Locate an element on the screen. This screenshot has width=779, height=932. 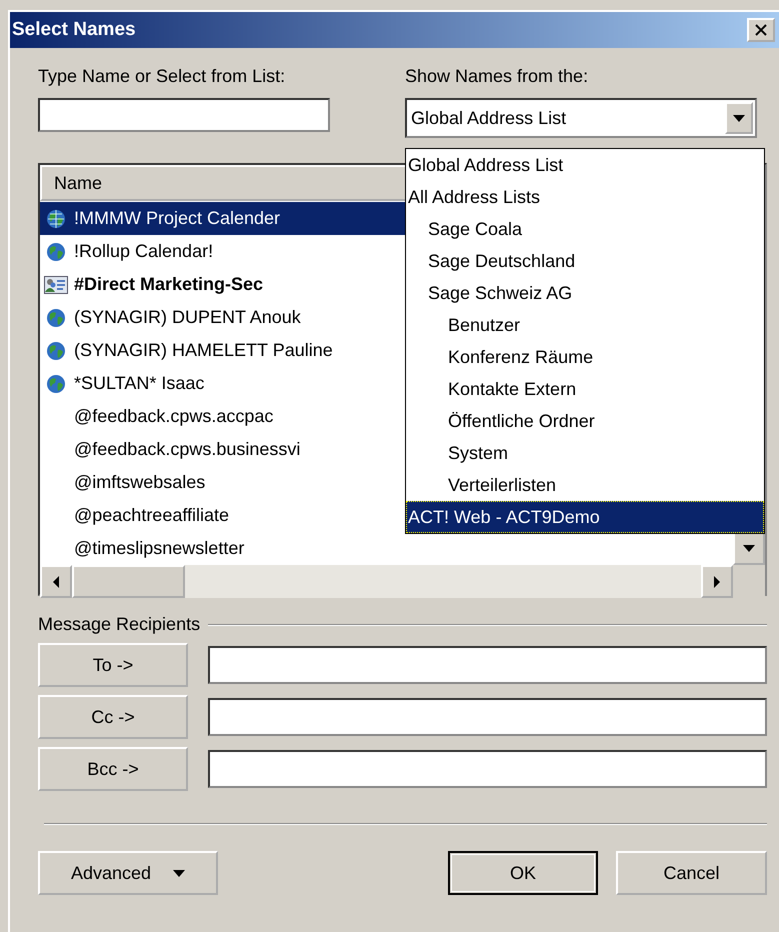
field-label: Show Names from the: is located at coordinates (497, 77).